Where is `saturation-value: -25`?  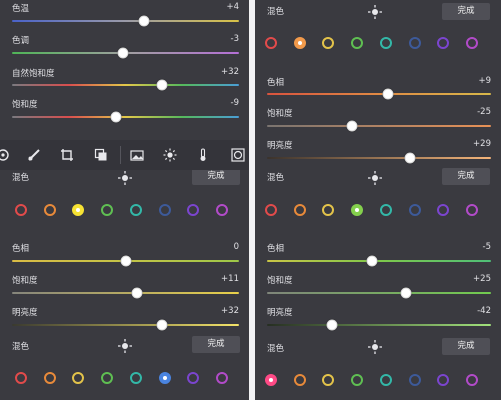
saturation-value: -25 is located at coordinates (484, 112).